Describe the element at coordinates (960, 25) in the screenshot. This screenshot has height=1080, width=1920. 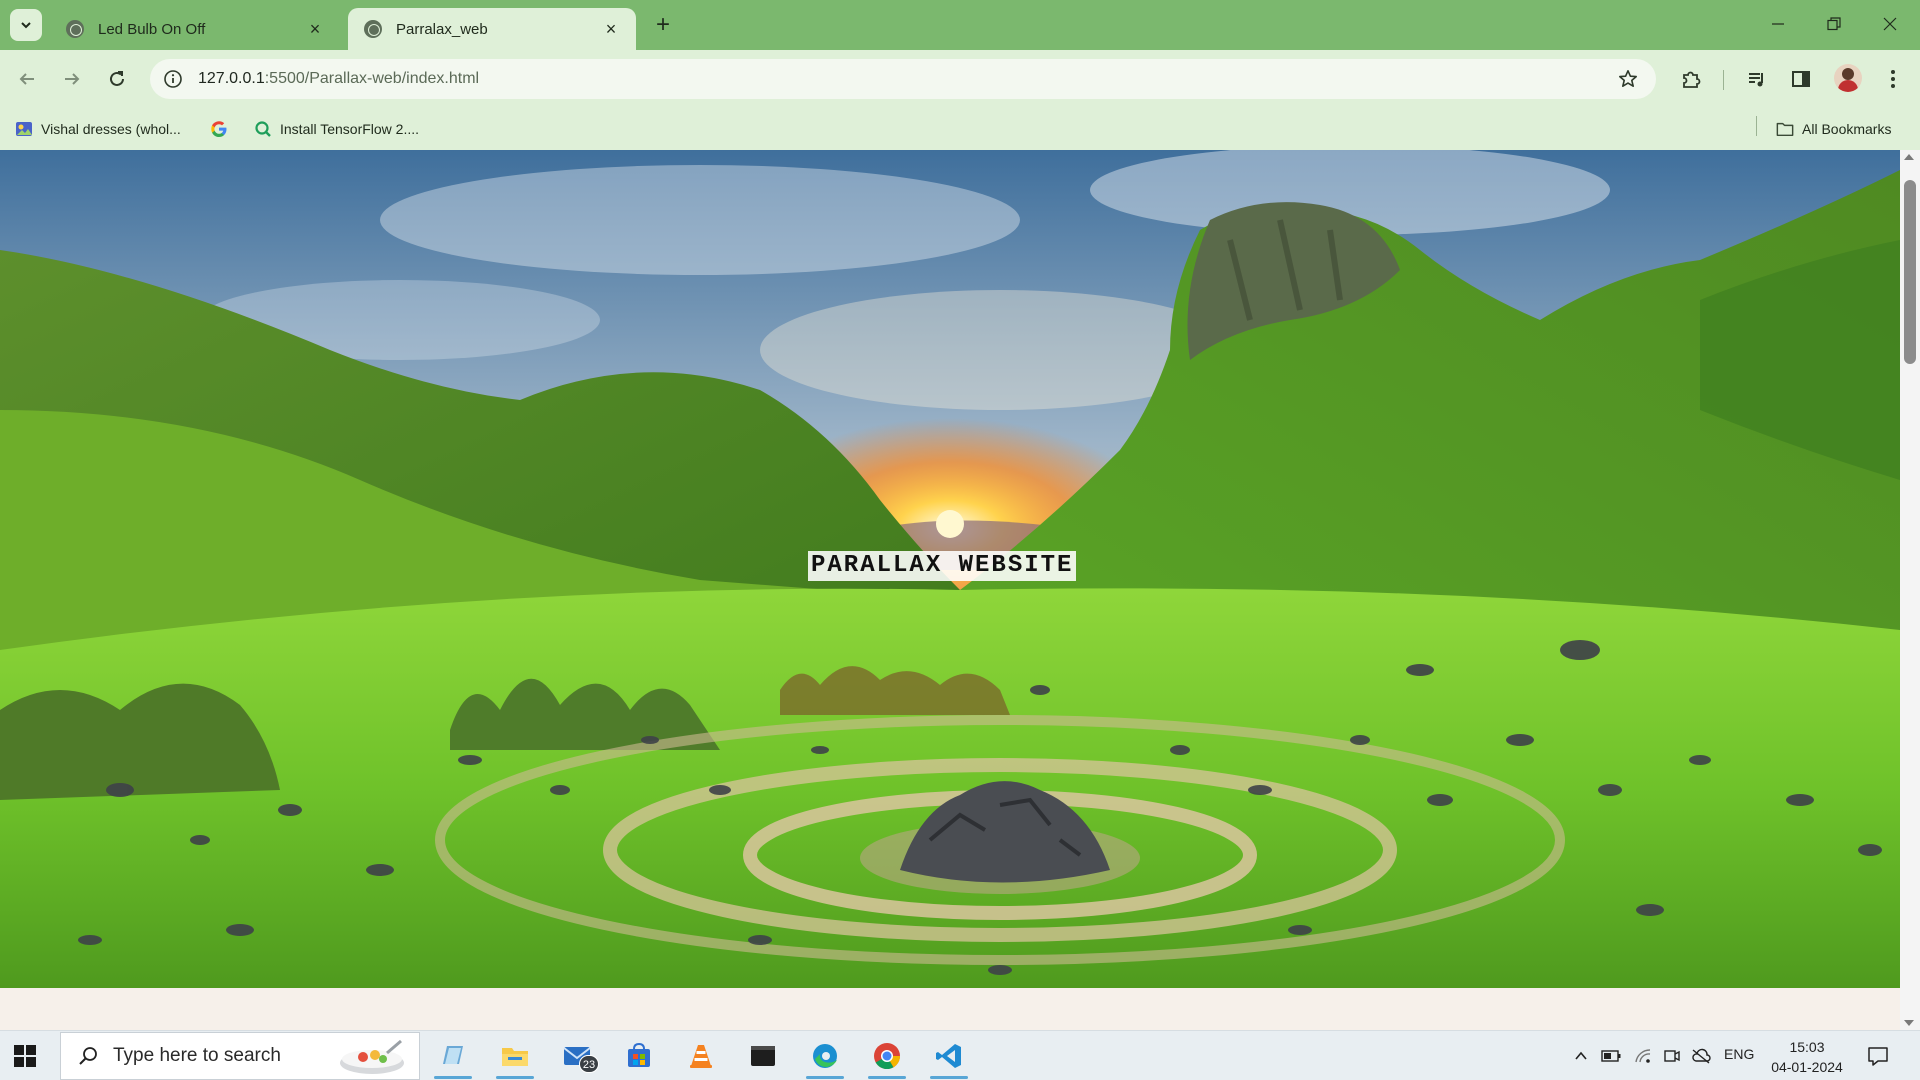
I see `browser-tab-strip: Led Bulb On Off × Parralax_web × +` at that location.